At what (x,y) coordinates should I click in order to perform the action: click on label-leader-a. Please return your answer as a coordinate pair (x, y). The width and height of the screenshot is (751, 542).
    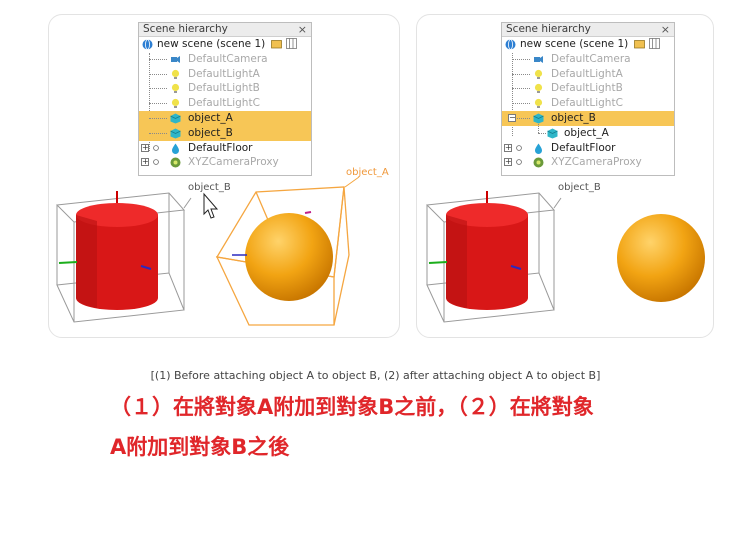
    Looking at the image, I should click on (352, 182).